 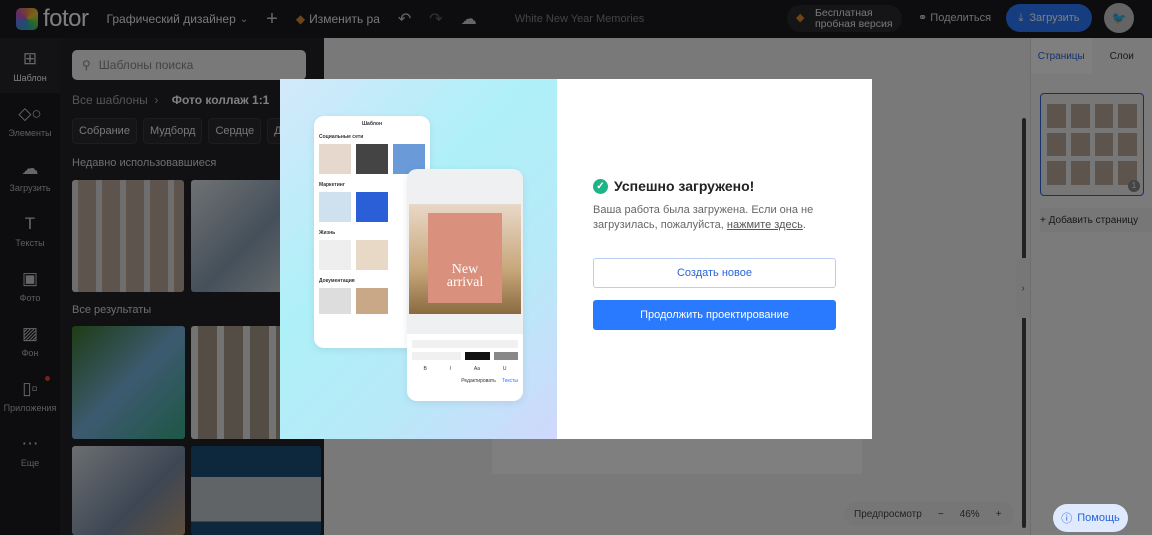 I want to click on dialog-title: ✓ Успешно загружено!, so click(x=673, y=186).